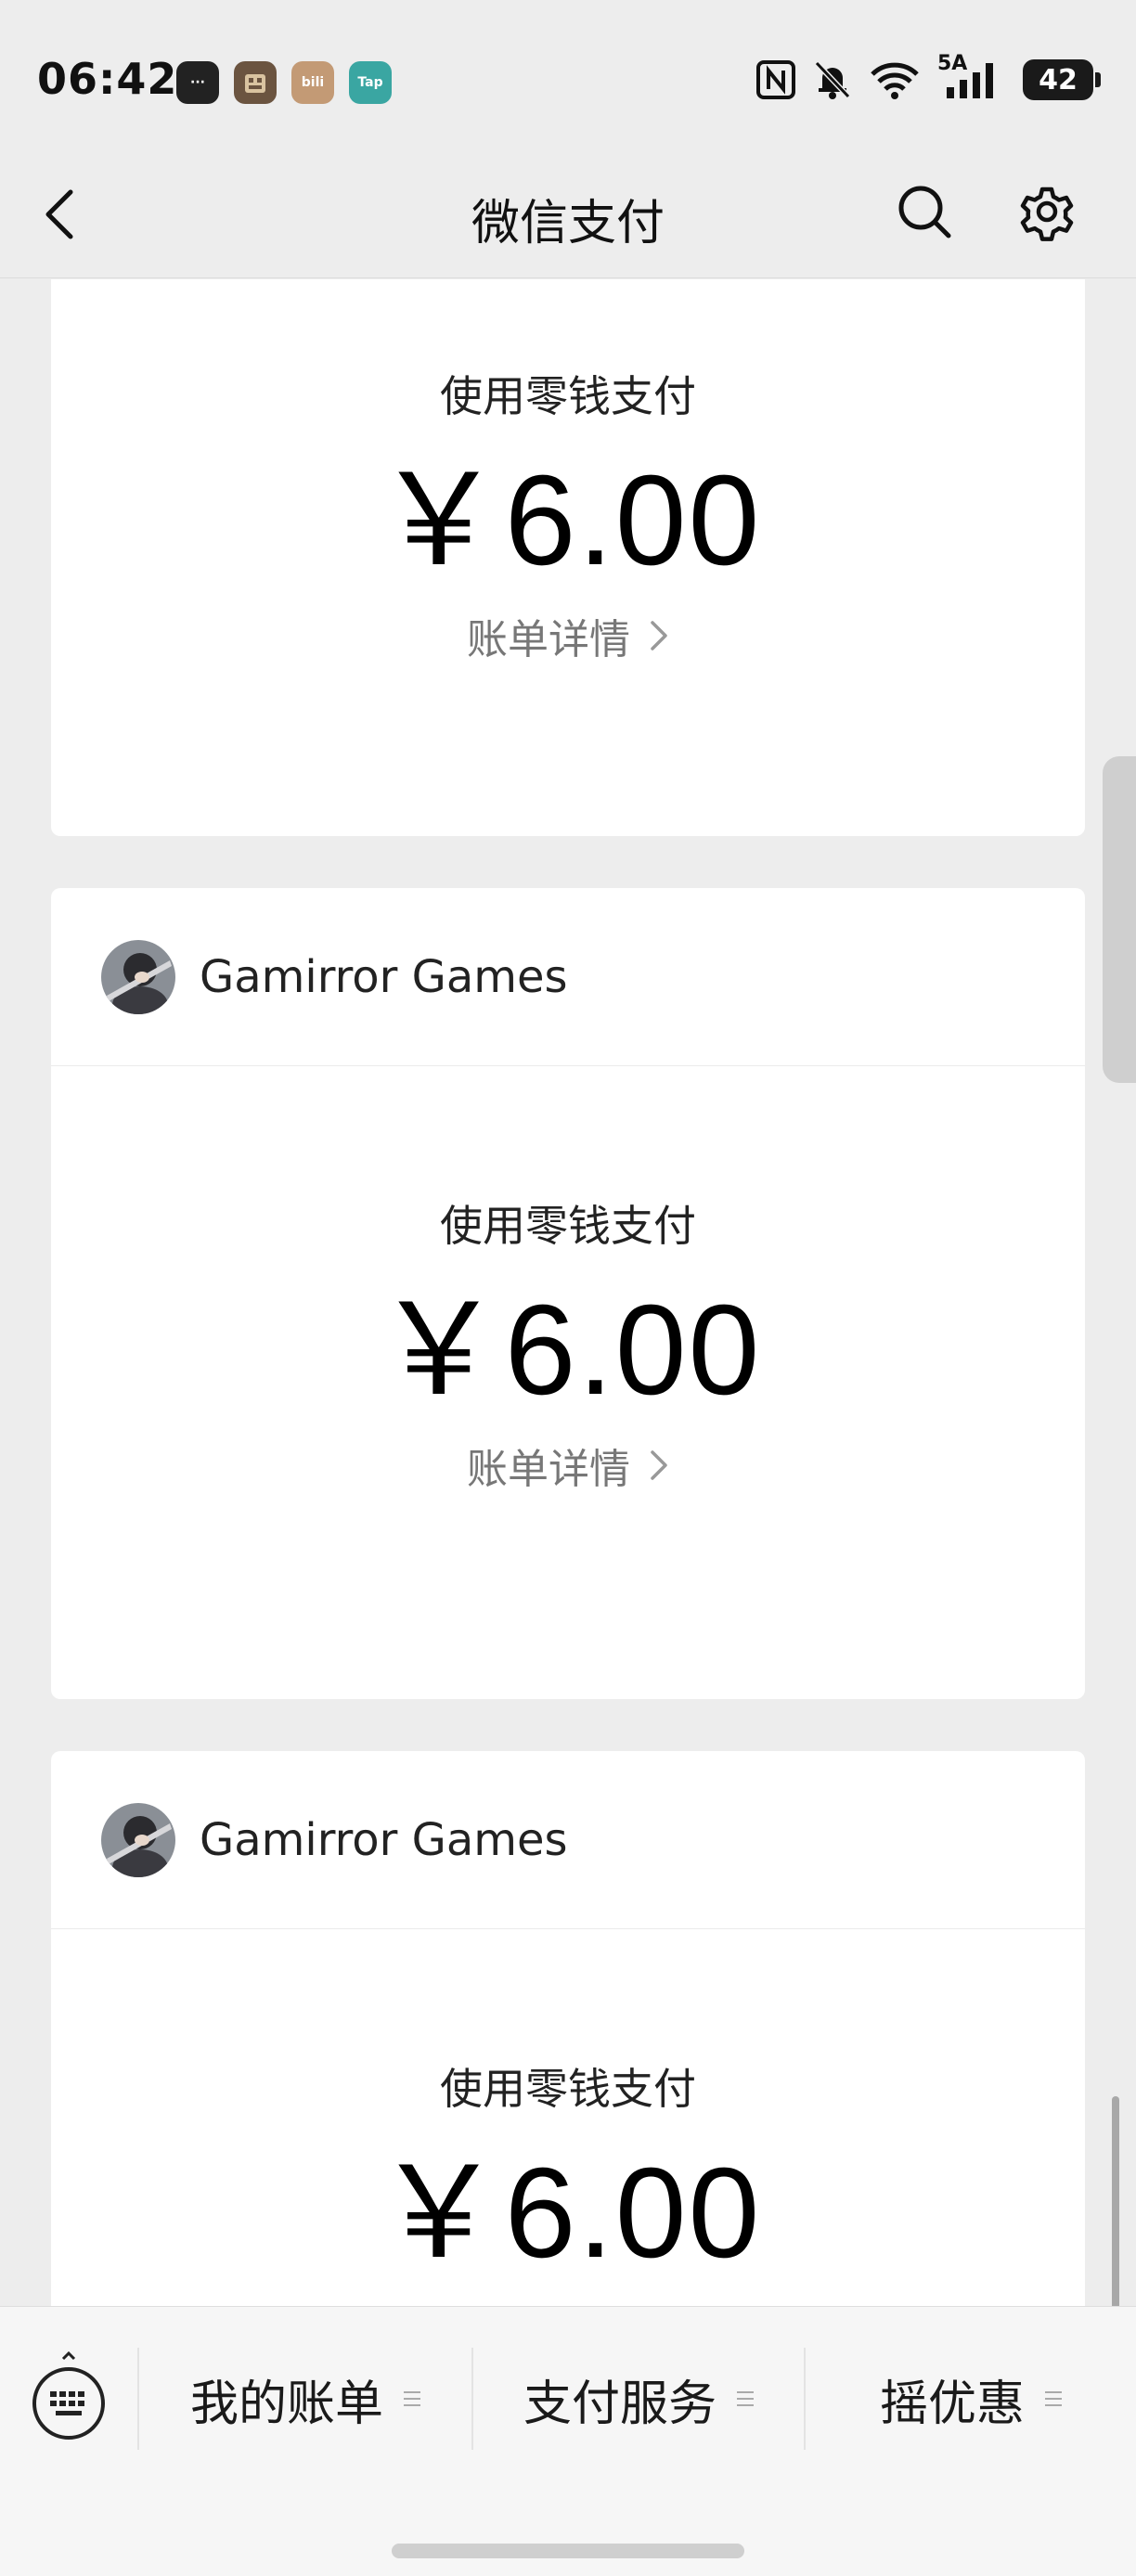 This screenshot has height=2576, width=1136. I want to click on menu-payment-services: 支付服务, so click(638, 2399).